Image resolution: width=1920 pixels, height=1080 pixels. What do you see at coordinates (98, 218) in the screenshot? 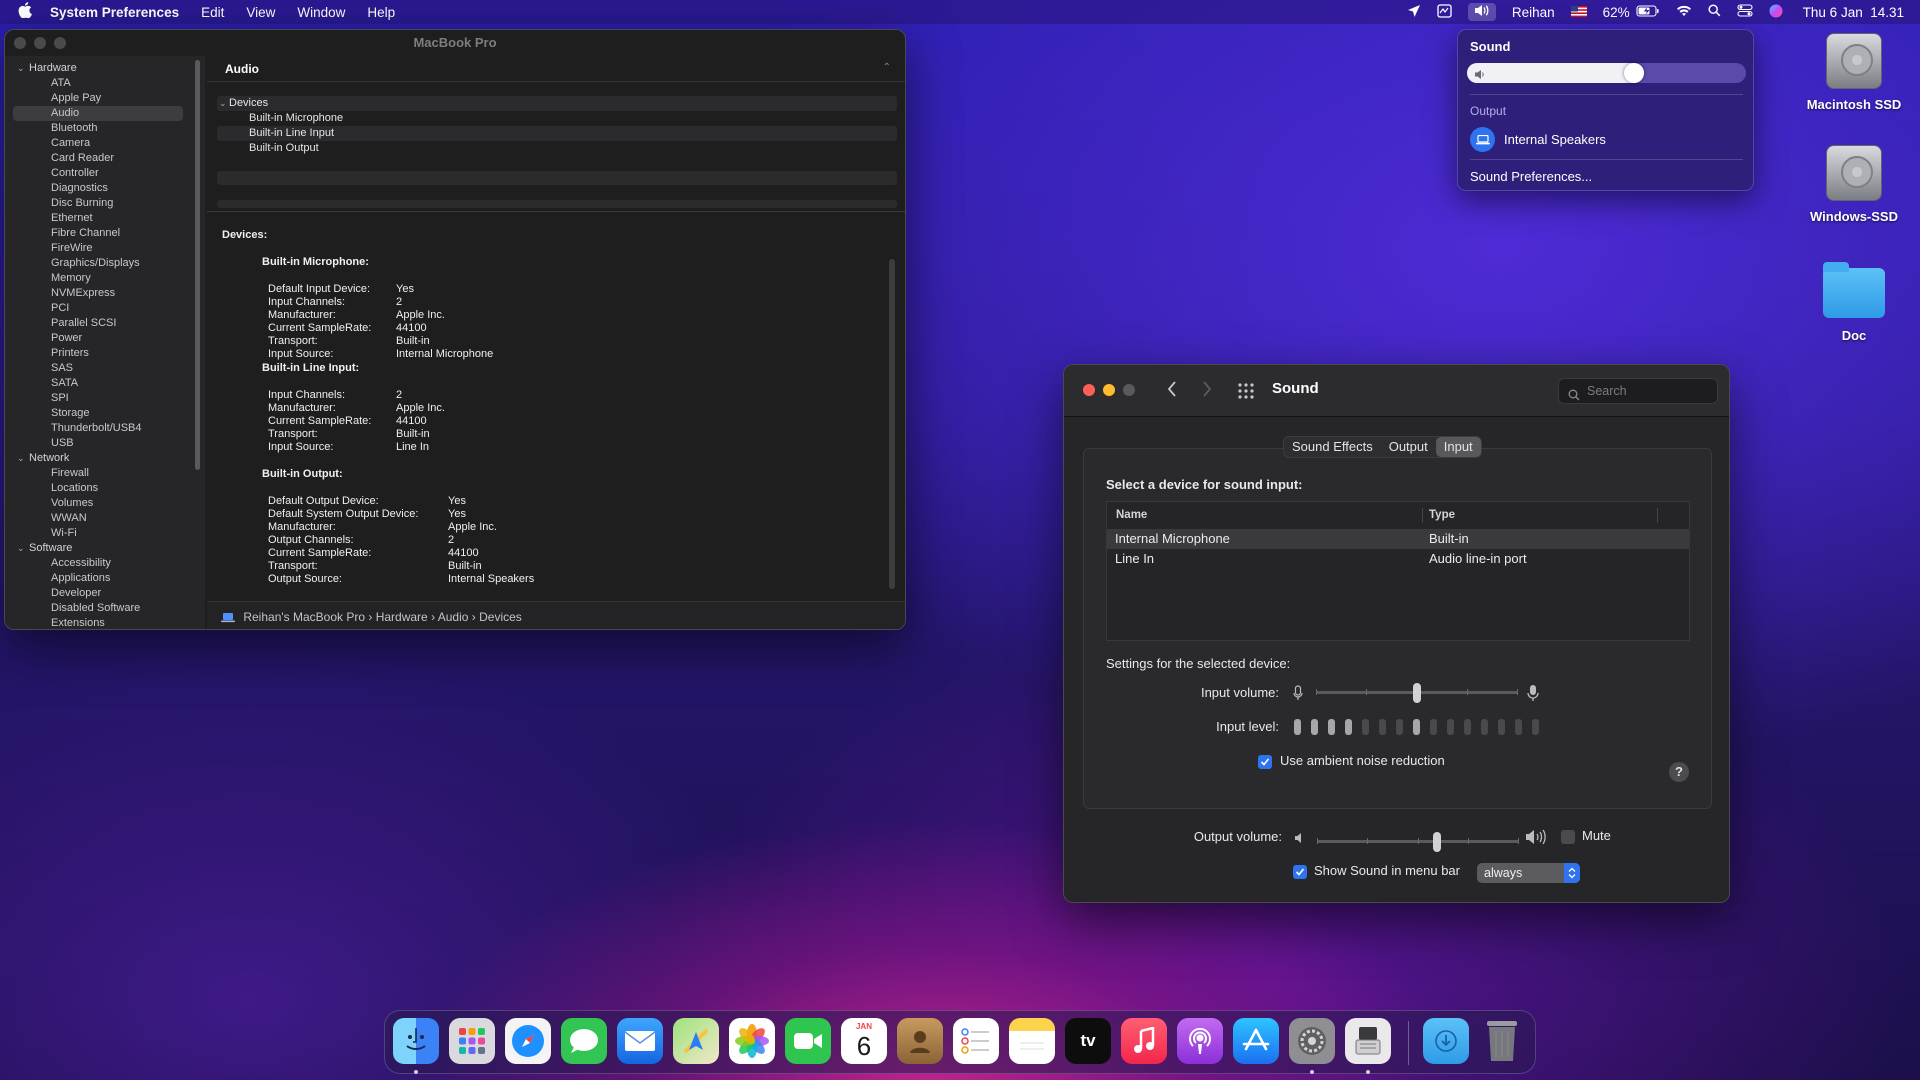
I see `sidebar-item-ethernet: Ethernet` at bounding box center [98, 218].